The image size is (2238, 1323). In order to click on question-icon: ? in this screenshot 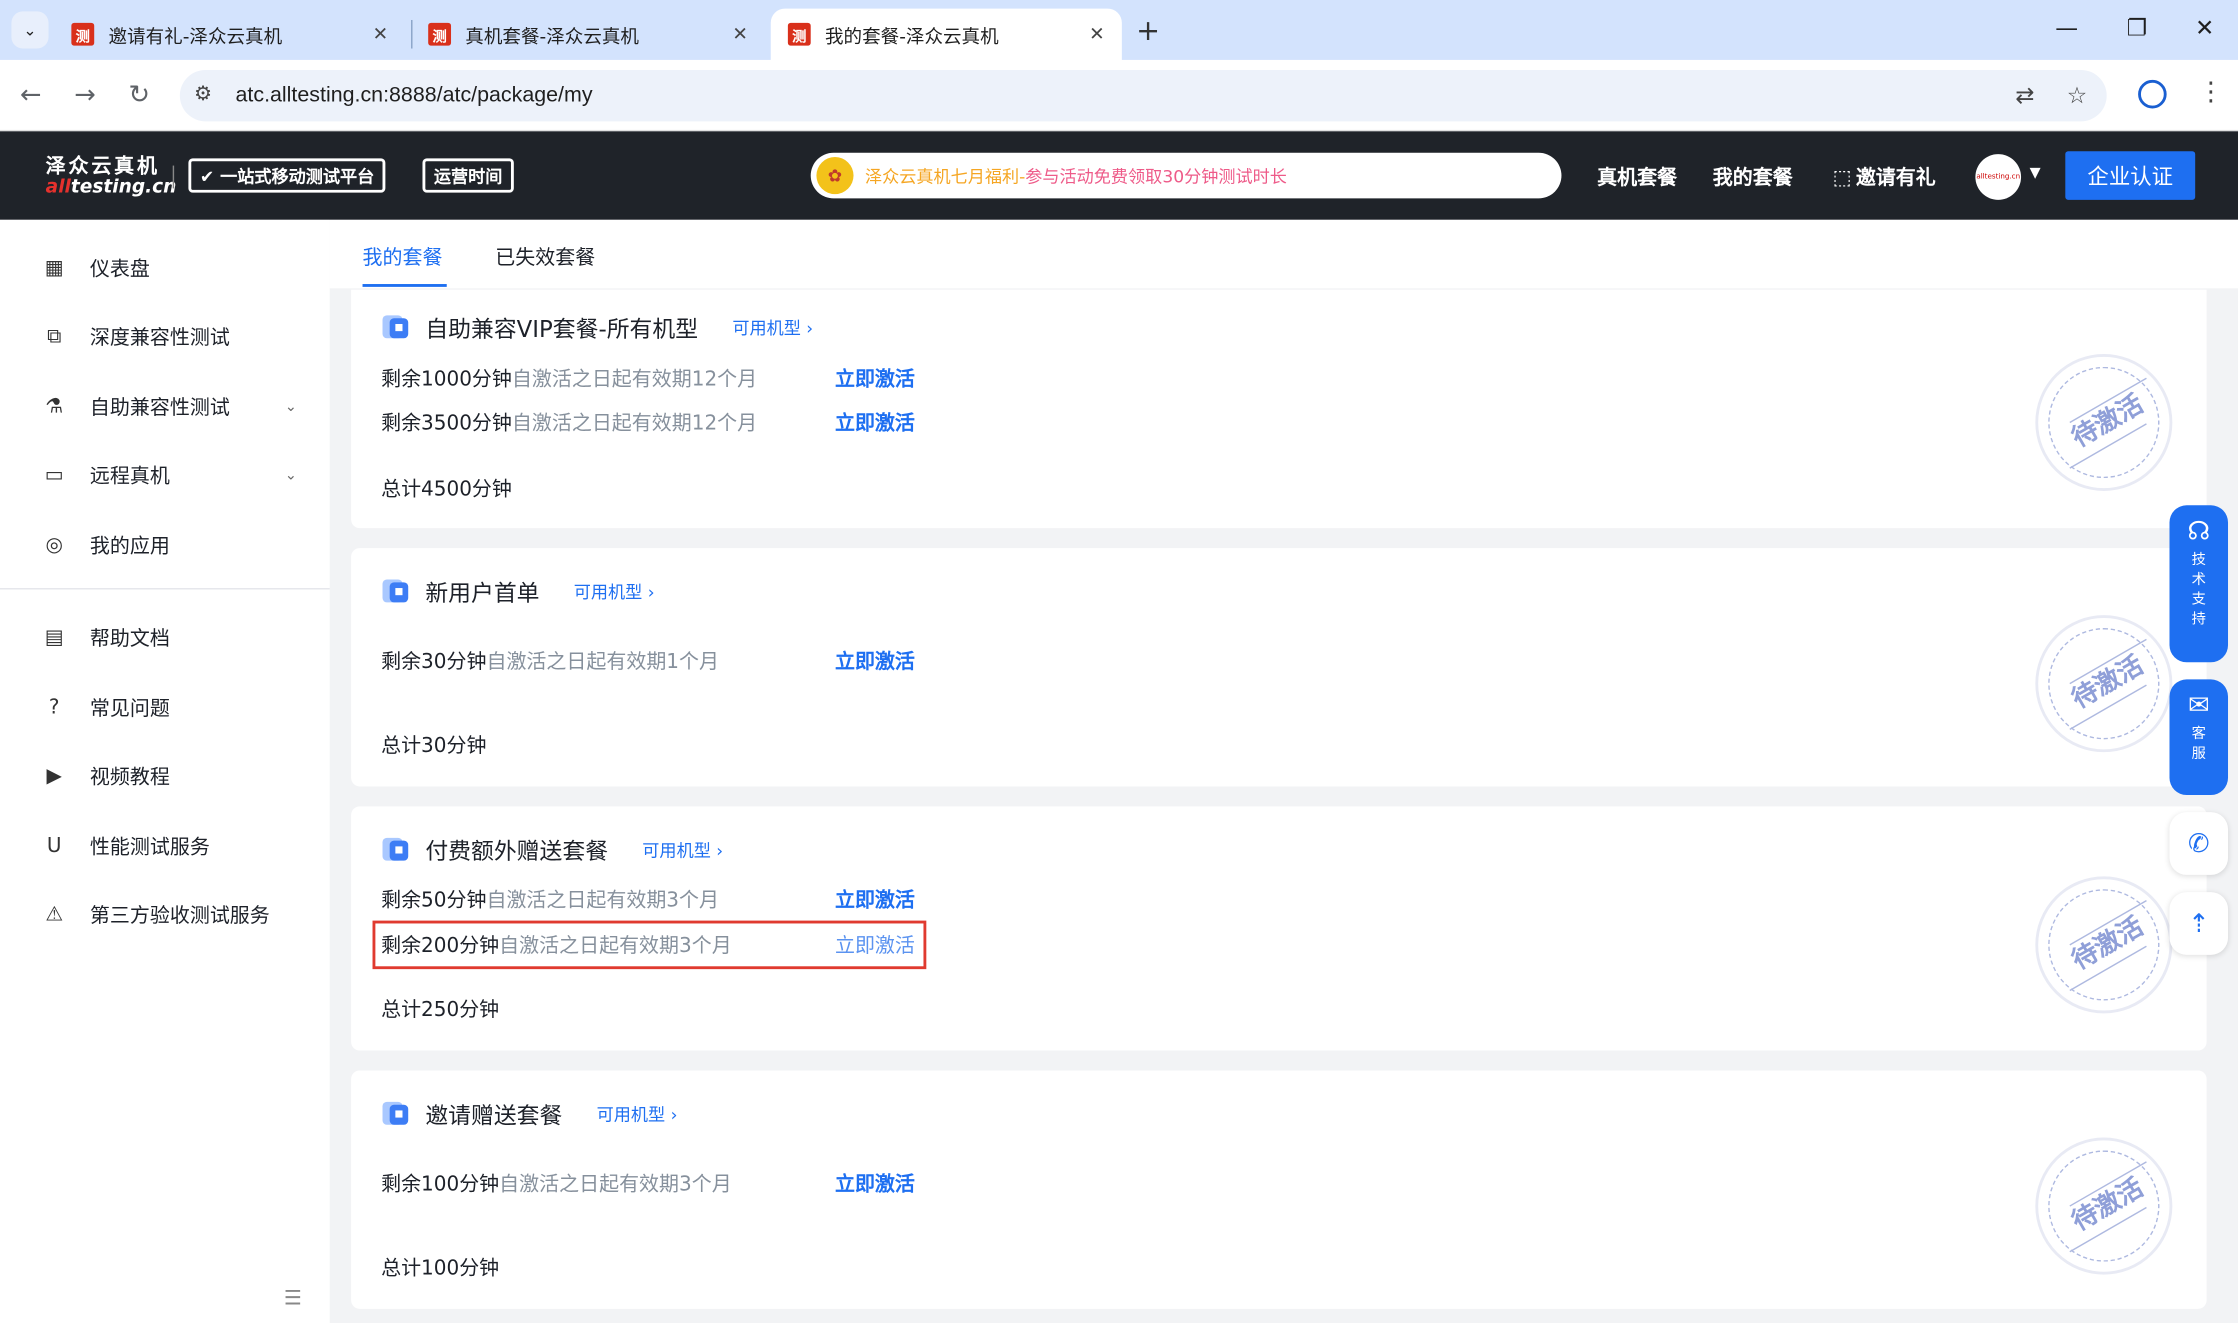, I will do `click(54, 708)`.